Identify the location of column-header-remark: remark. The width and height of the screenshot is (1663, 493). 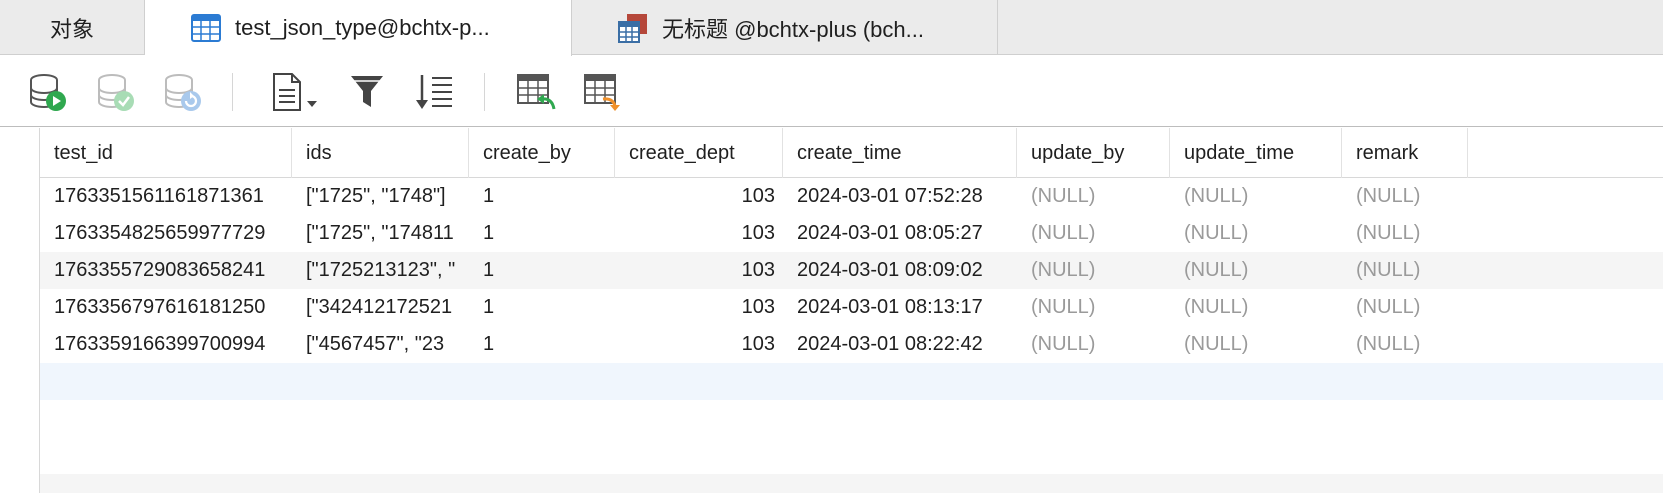
(1405, 153).